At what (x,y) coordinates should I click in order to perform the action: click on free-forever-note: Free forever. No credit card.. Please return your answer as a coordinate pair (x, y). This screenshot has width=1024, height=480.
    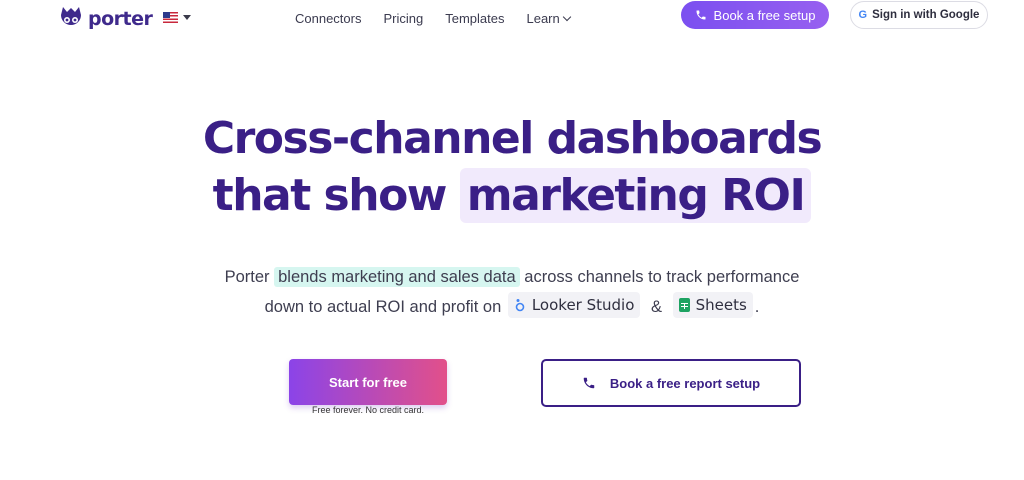
    Looking at the image, I should click on (368, 410).